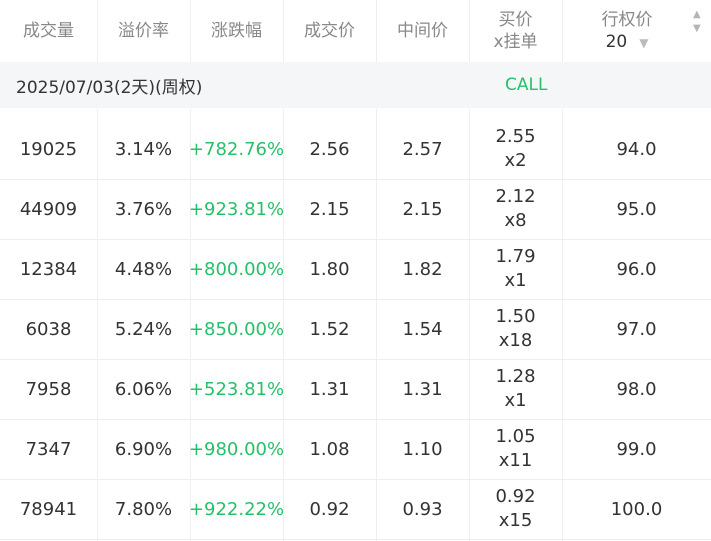 Image resolution: width=711 pixels, height=541 pixels. I want to click on header-premium: 溢价率, so click(143, 31).